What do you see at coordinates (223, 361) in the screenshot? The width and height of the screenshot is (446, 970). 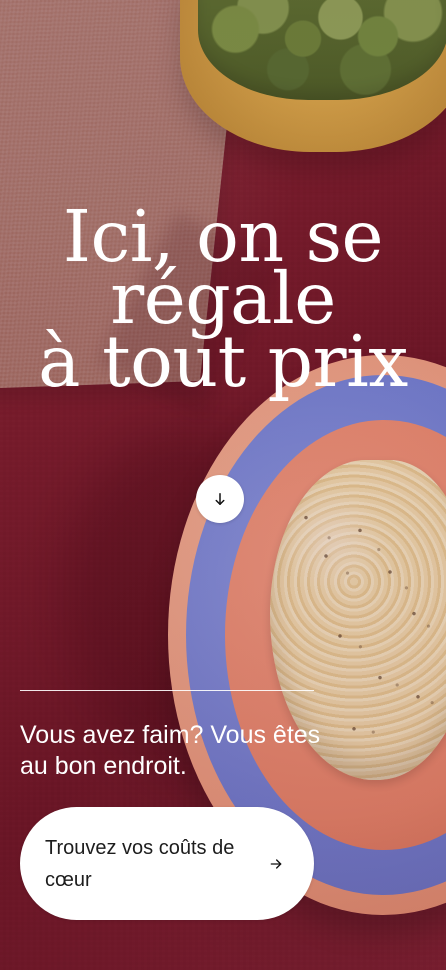 I see `hero-title-line-3: à tout prix` at bounding box center [223, 361].